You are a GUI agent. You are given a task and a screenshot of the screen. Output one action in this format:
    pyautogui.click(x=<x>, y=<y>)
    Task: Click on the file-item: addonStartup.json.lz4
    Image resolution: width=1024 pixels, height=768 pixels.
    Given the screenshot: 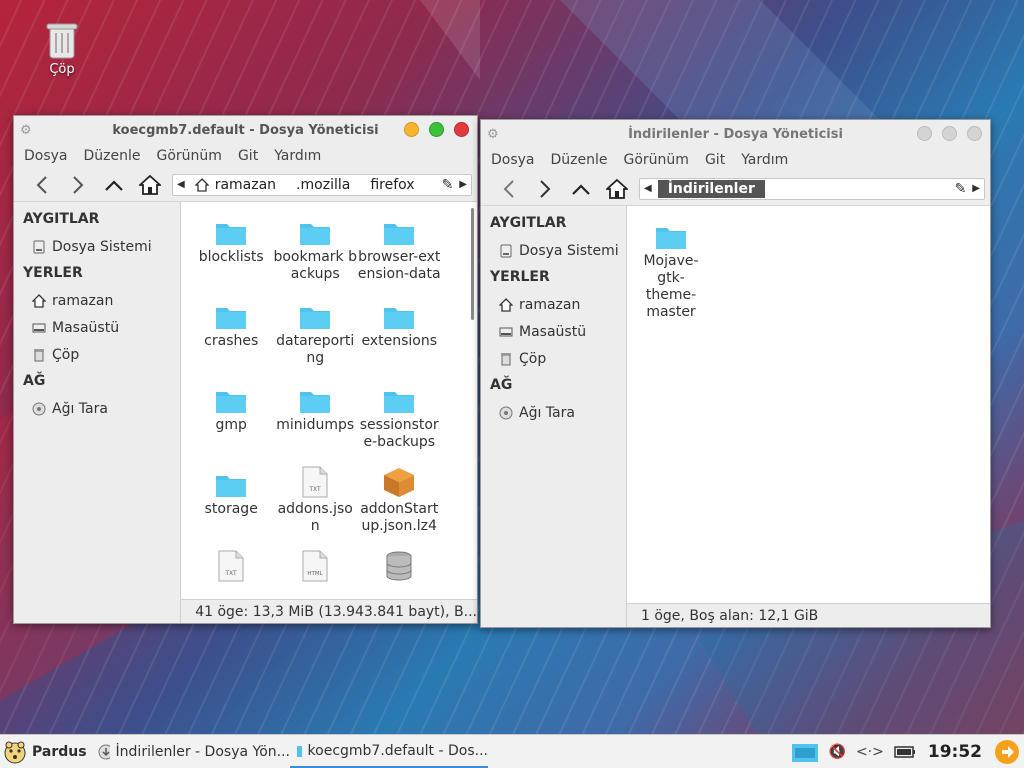 What is the action you would take?
    pyautogui.click(x=399, y=504)
    